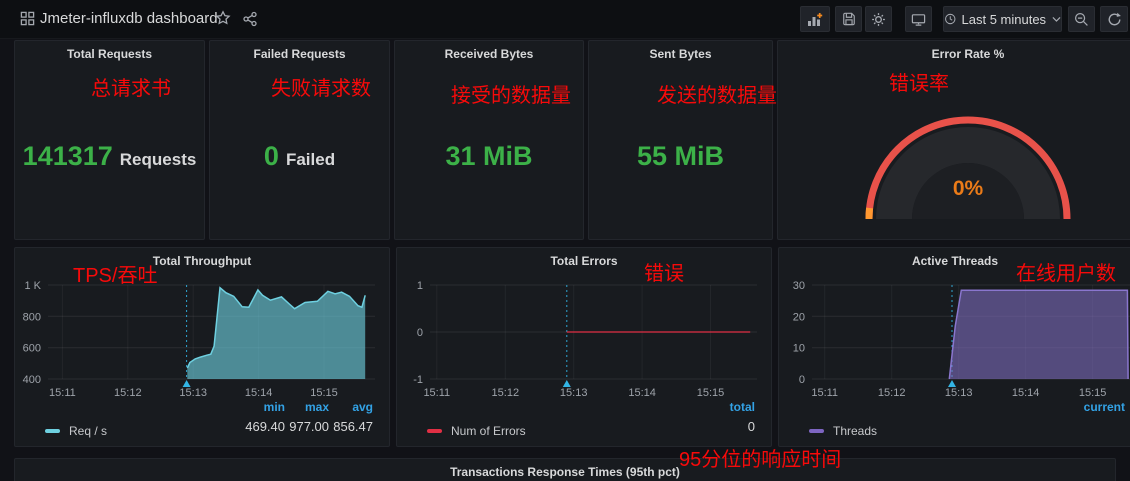 This screenshot has width=1130, height=481. I want to click on stat-total: total 0, so click(742, 417).